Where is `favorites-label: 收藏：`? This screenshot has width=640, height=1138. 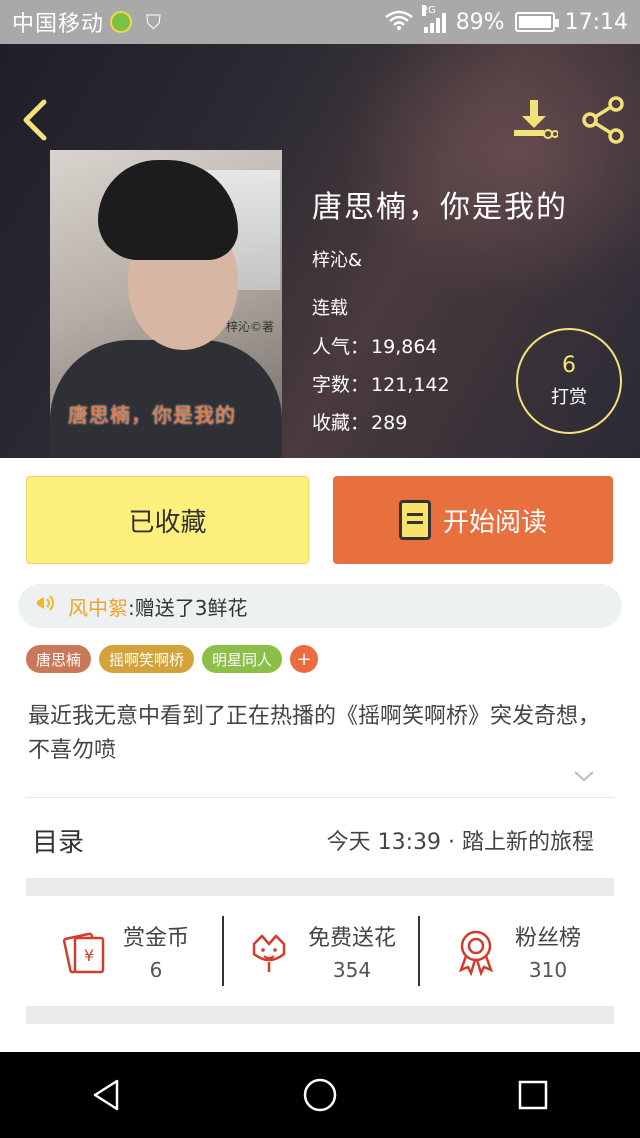 favorites-label: 收藏： is located at coordinates (341, 423).